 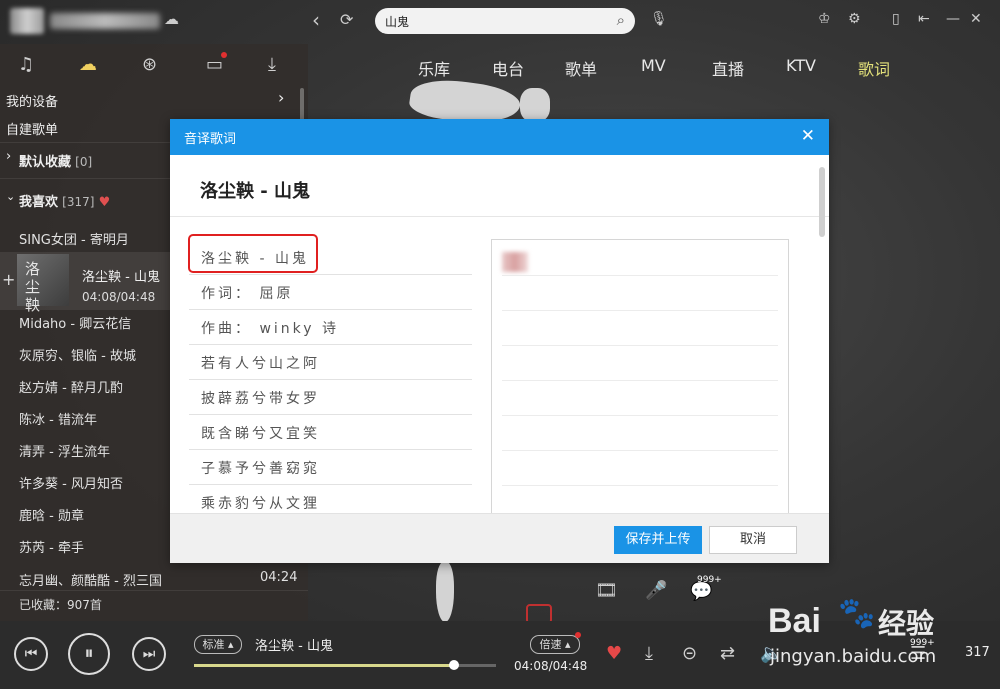 What do you see at coordinates (508, 68) in the screenshot?
I see `nav-radio: 电台` at bounding box center [508, 68].